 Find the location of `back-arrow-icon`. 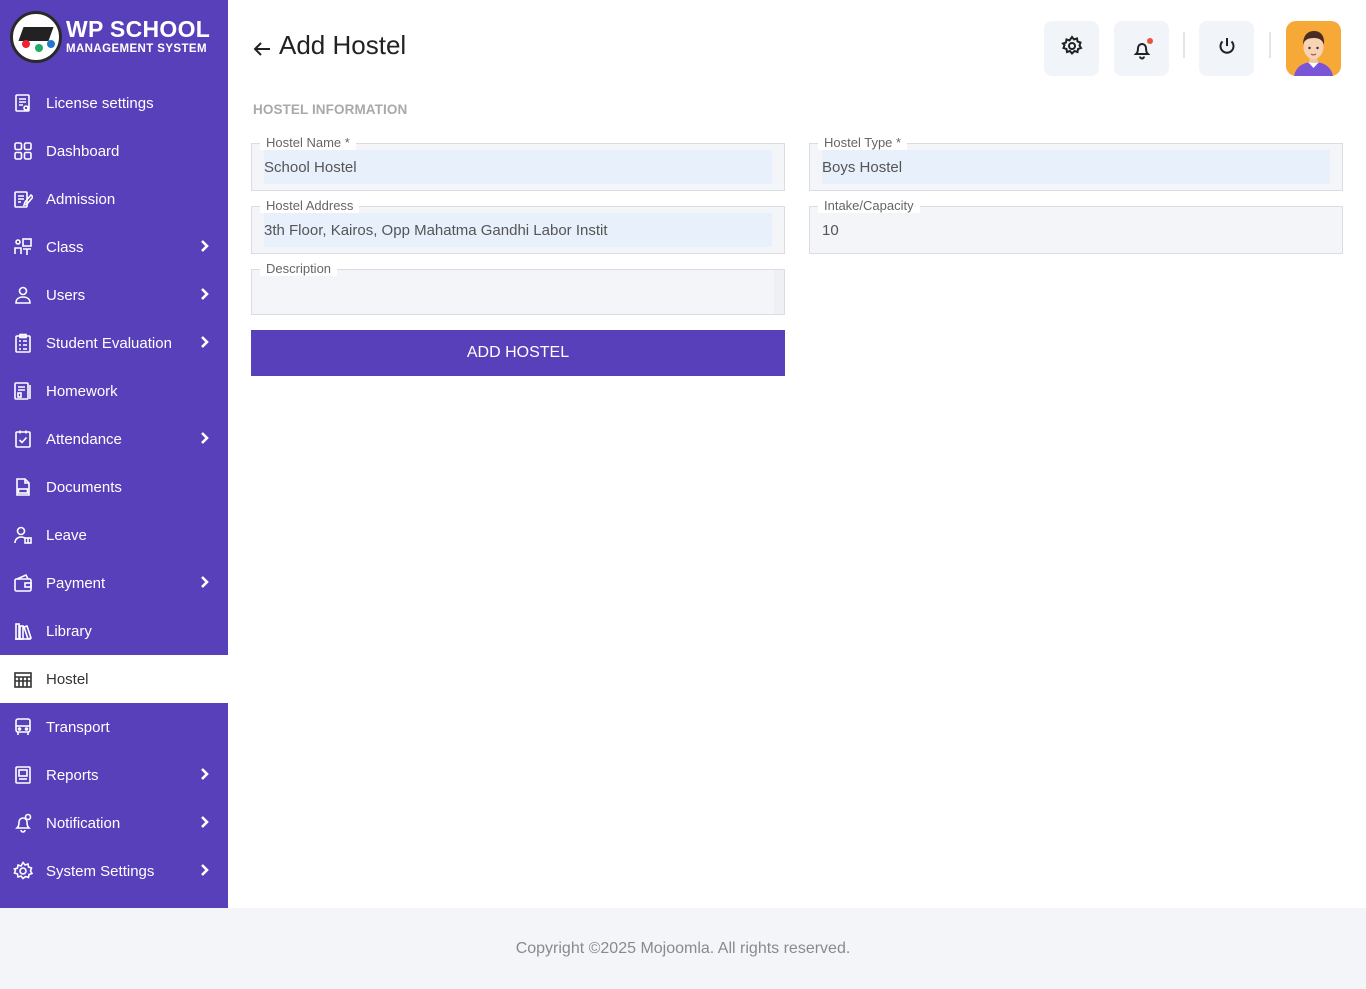

back-arrow-icon is located at coordinates (262, 47).